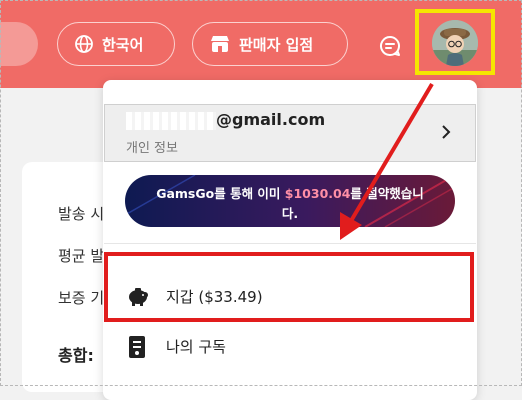 This screenshot has width=522, height=400. Describe the element at coordinates (152, 148) in the screenshot. I see `personal-info-label: 개인 정보` at that location.